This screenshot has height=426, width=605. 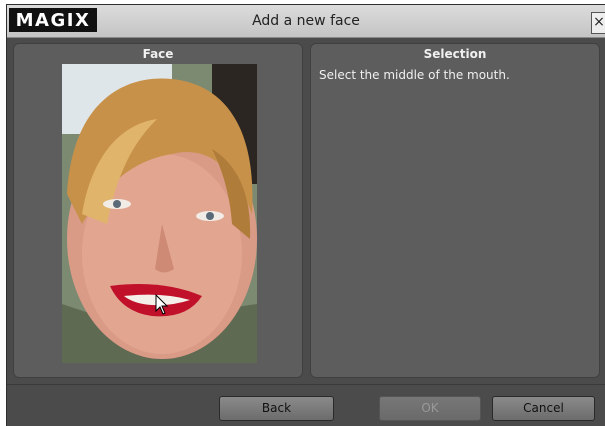 I want to click on logo-text: MAGIX, so click(x=53, y=20).